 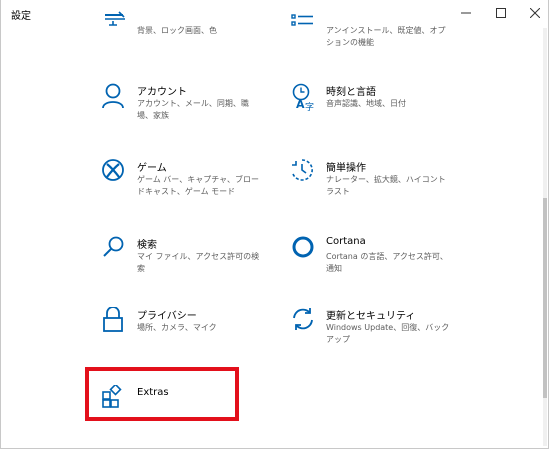 I want to click on tile-description: アンインストール、既定値、オプションの機能, so click(x=386, y=36).